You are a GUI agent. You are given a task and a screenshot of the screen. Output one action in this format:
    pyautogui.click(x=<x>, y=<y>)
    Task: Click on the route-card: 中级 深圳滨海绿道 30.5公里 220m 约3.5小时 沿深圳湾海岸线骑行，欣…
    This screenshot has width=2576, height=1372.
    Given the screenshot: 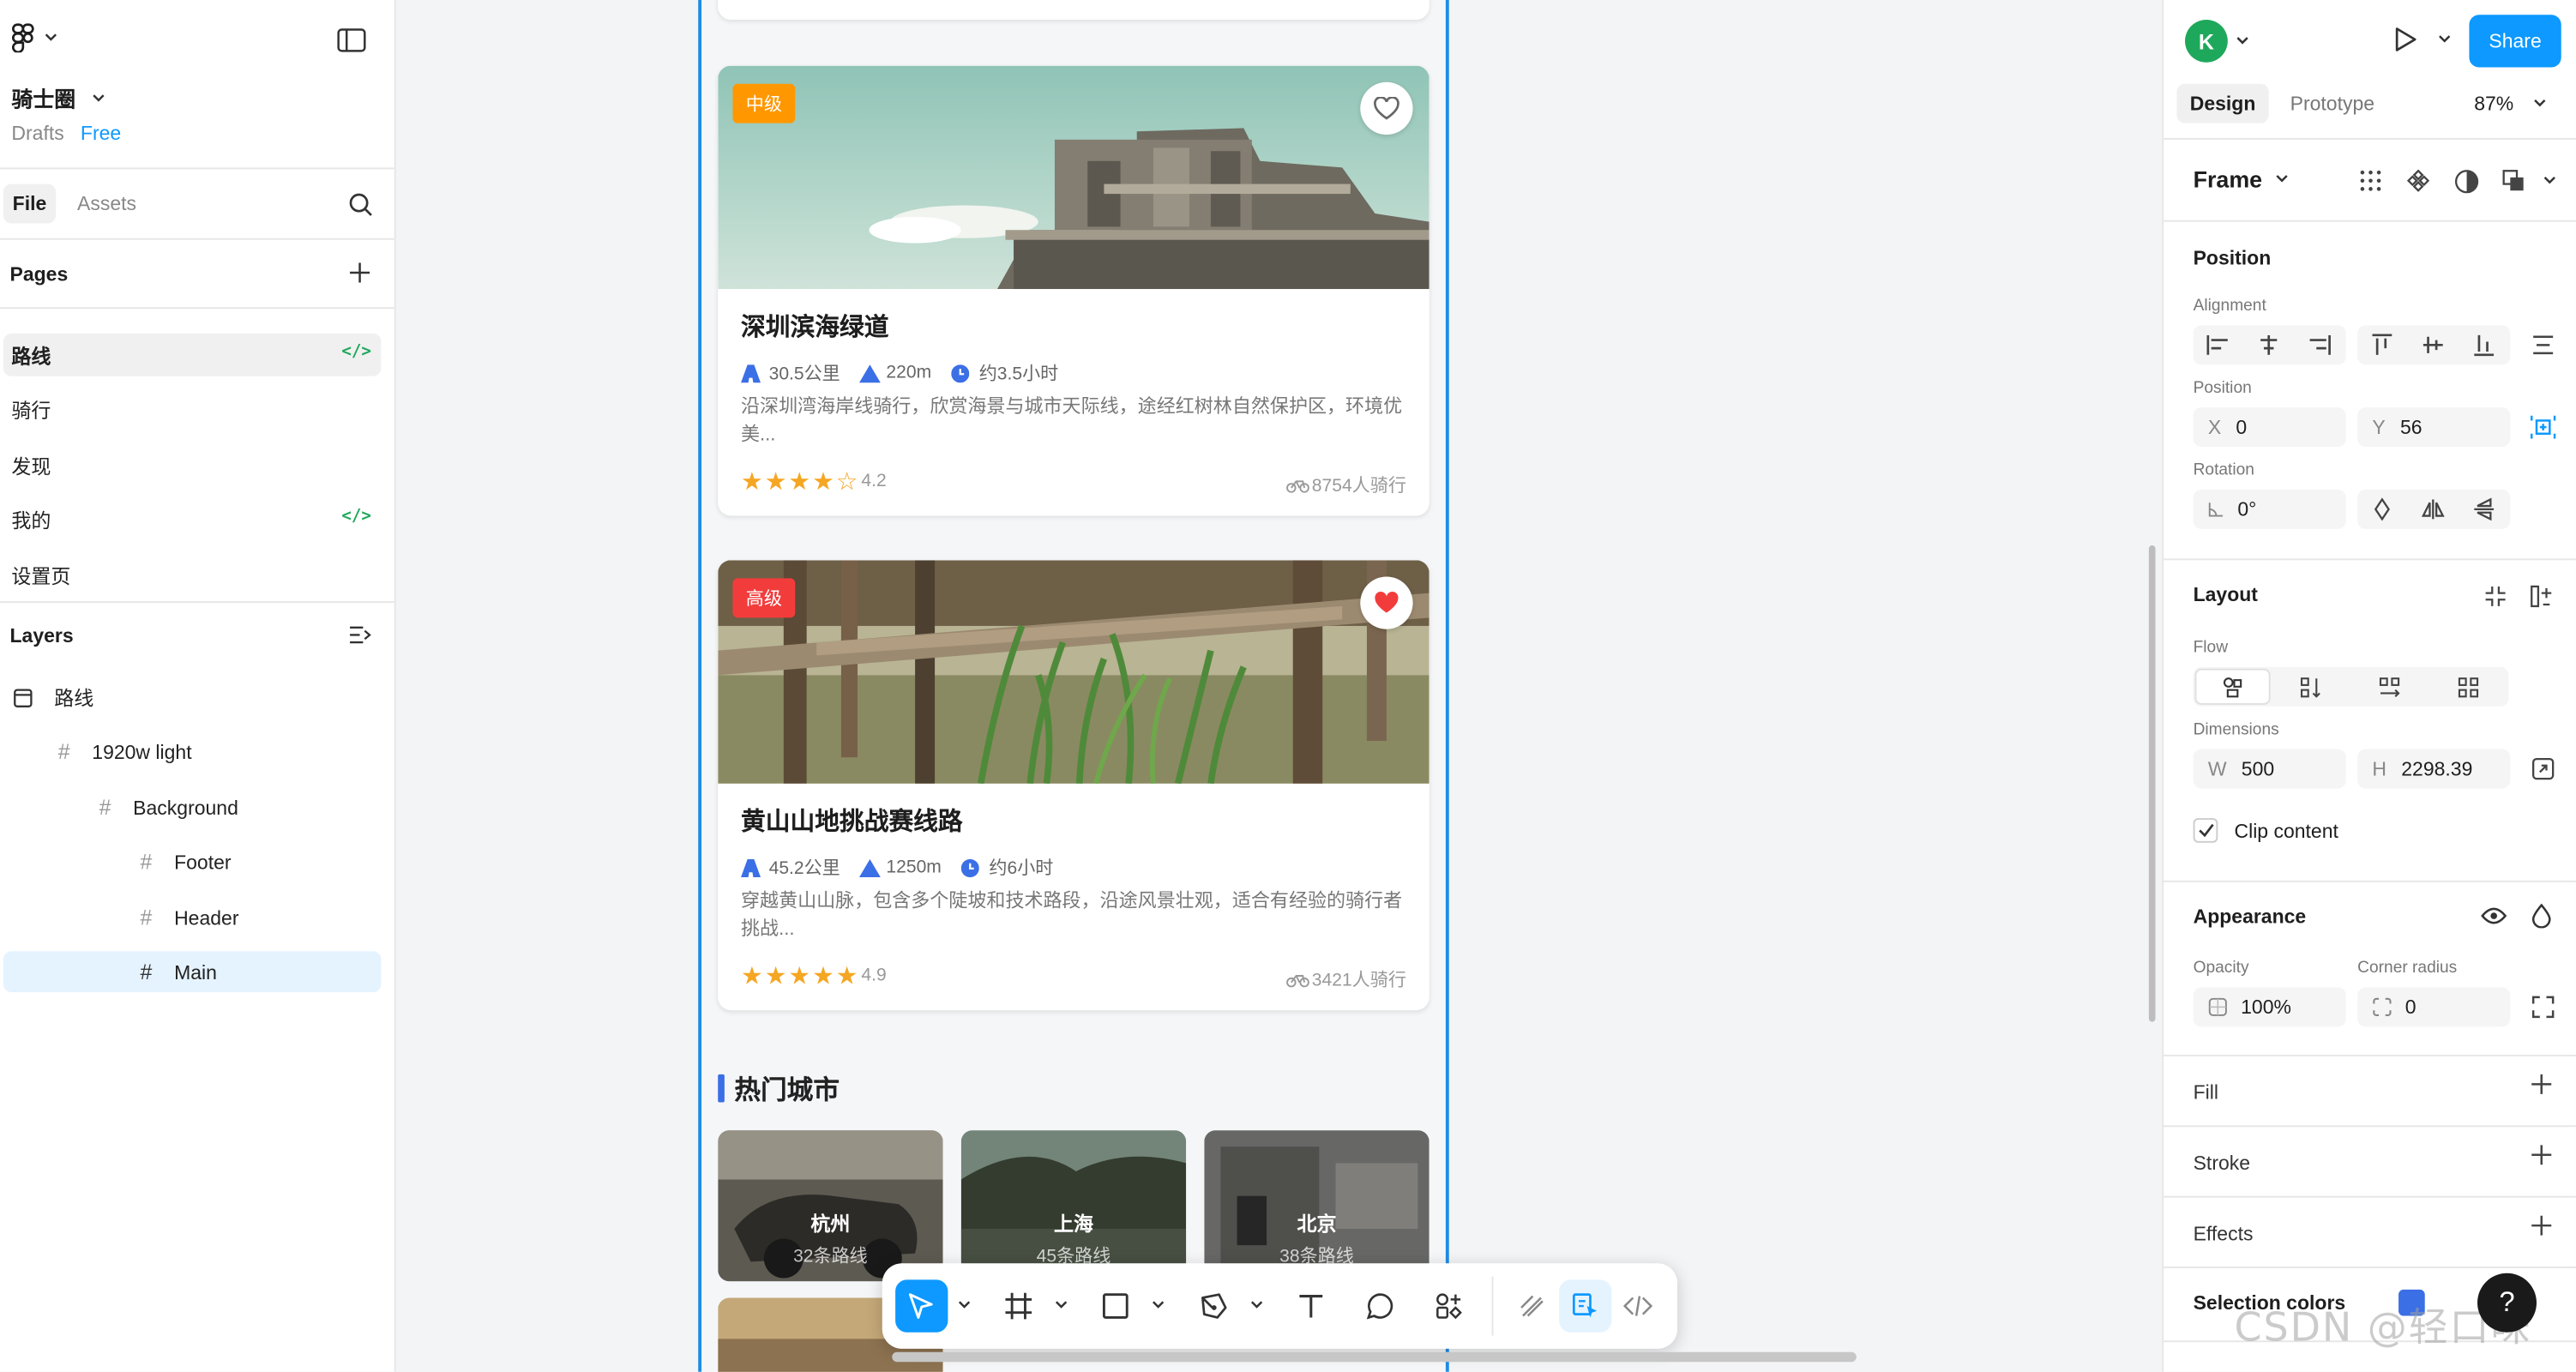 What is the action you would take?
    pyautogui.click(x=1073, y=290)
    